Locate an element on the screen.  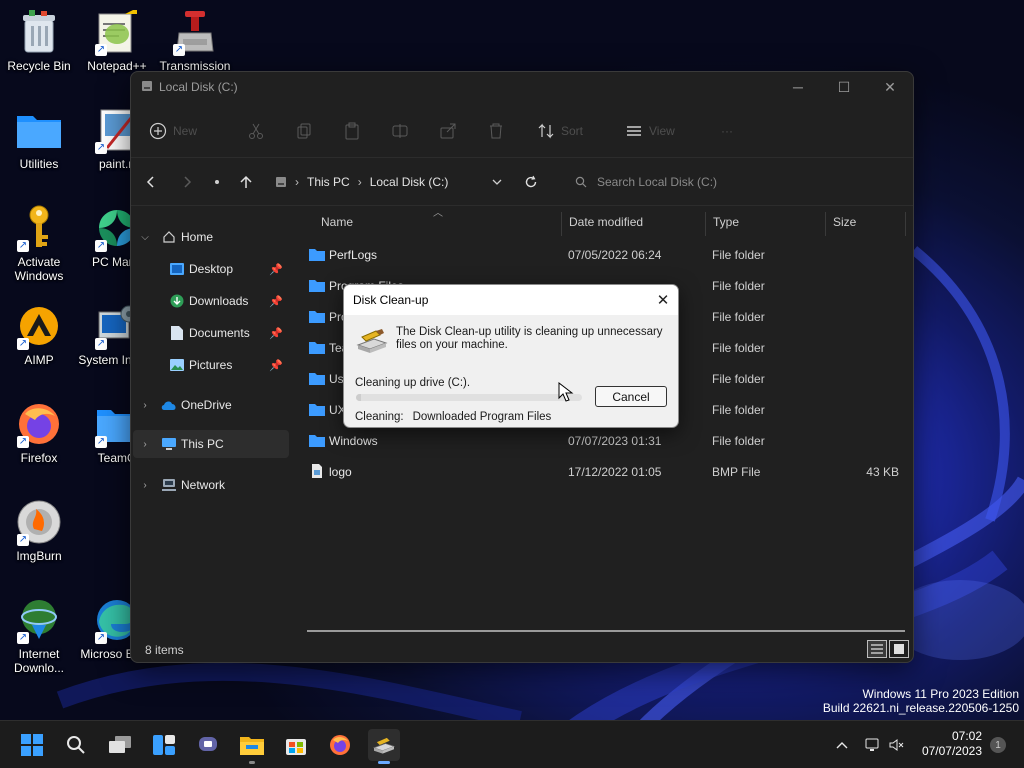
desktop-icon-label: Activate Windows is located at coordinates (39, 269).